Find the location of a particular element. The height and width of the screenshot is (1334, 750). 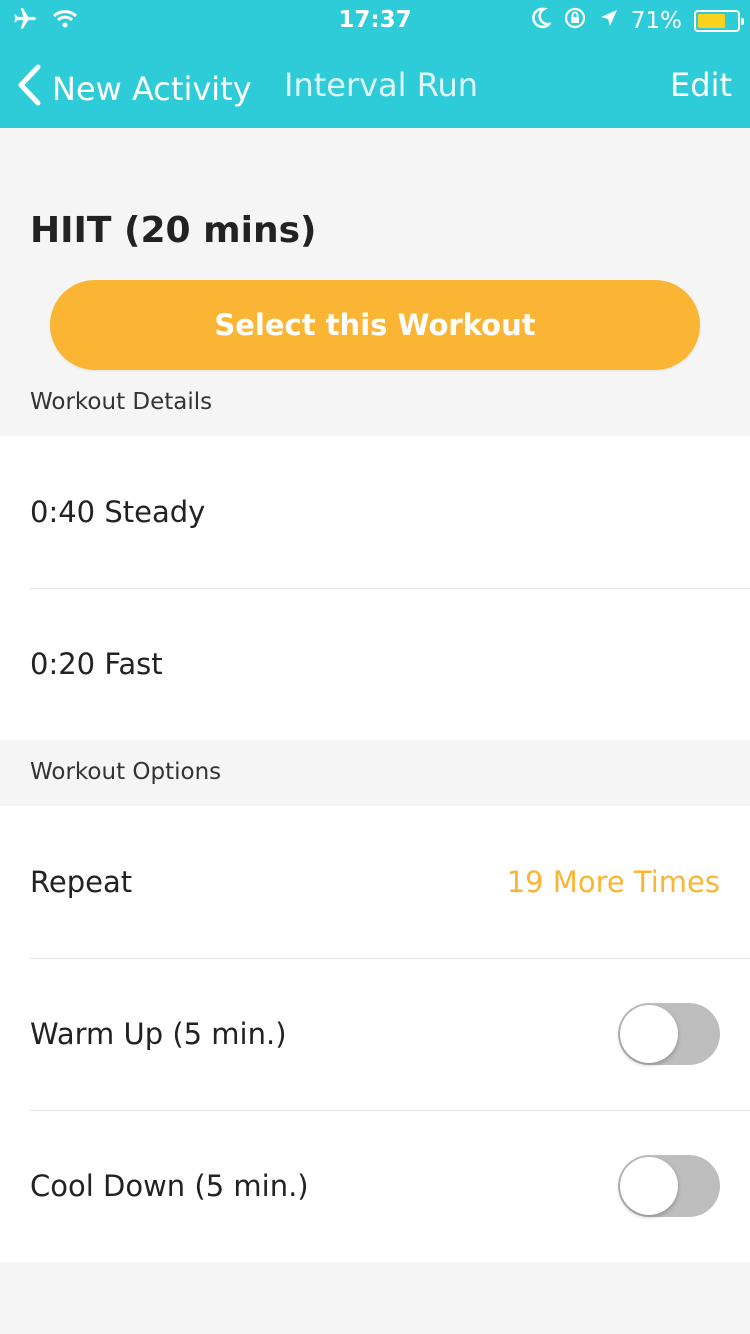

cool-down-toggle is located at coordinates (669, 1186).